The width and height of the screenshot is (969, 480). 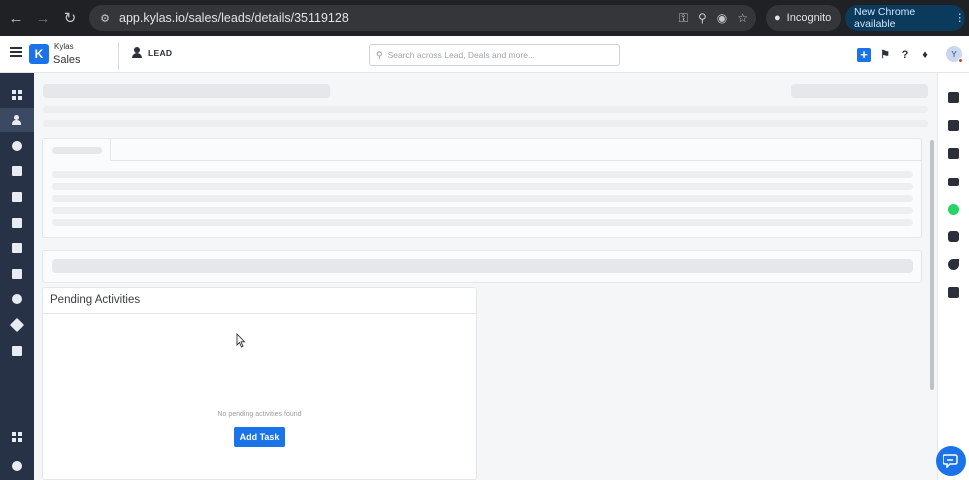 I want to click on right-rail, so click(x=953, y=276).